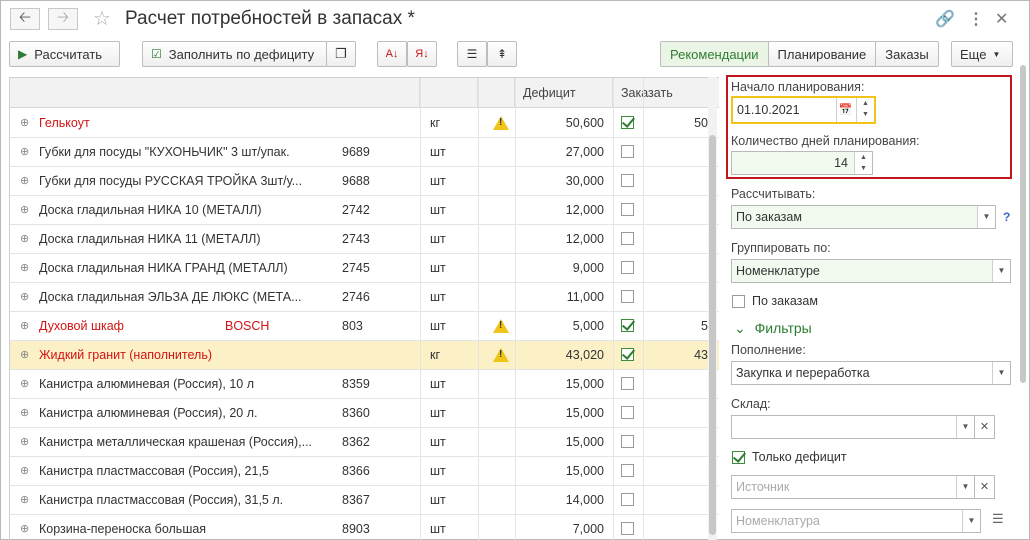 The image size is (1030, 540). I want to click on more-button: Еще ▼, so click(982, 54).